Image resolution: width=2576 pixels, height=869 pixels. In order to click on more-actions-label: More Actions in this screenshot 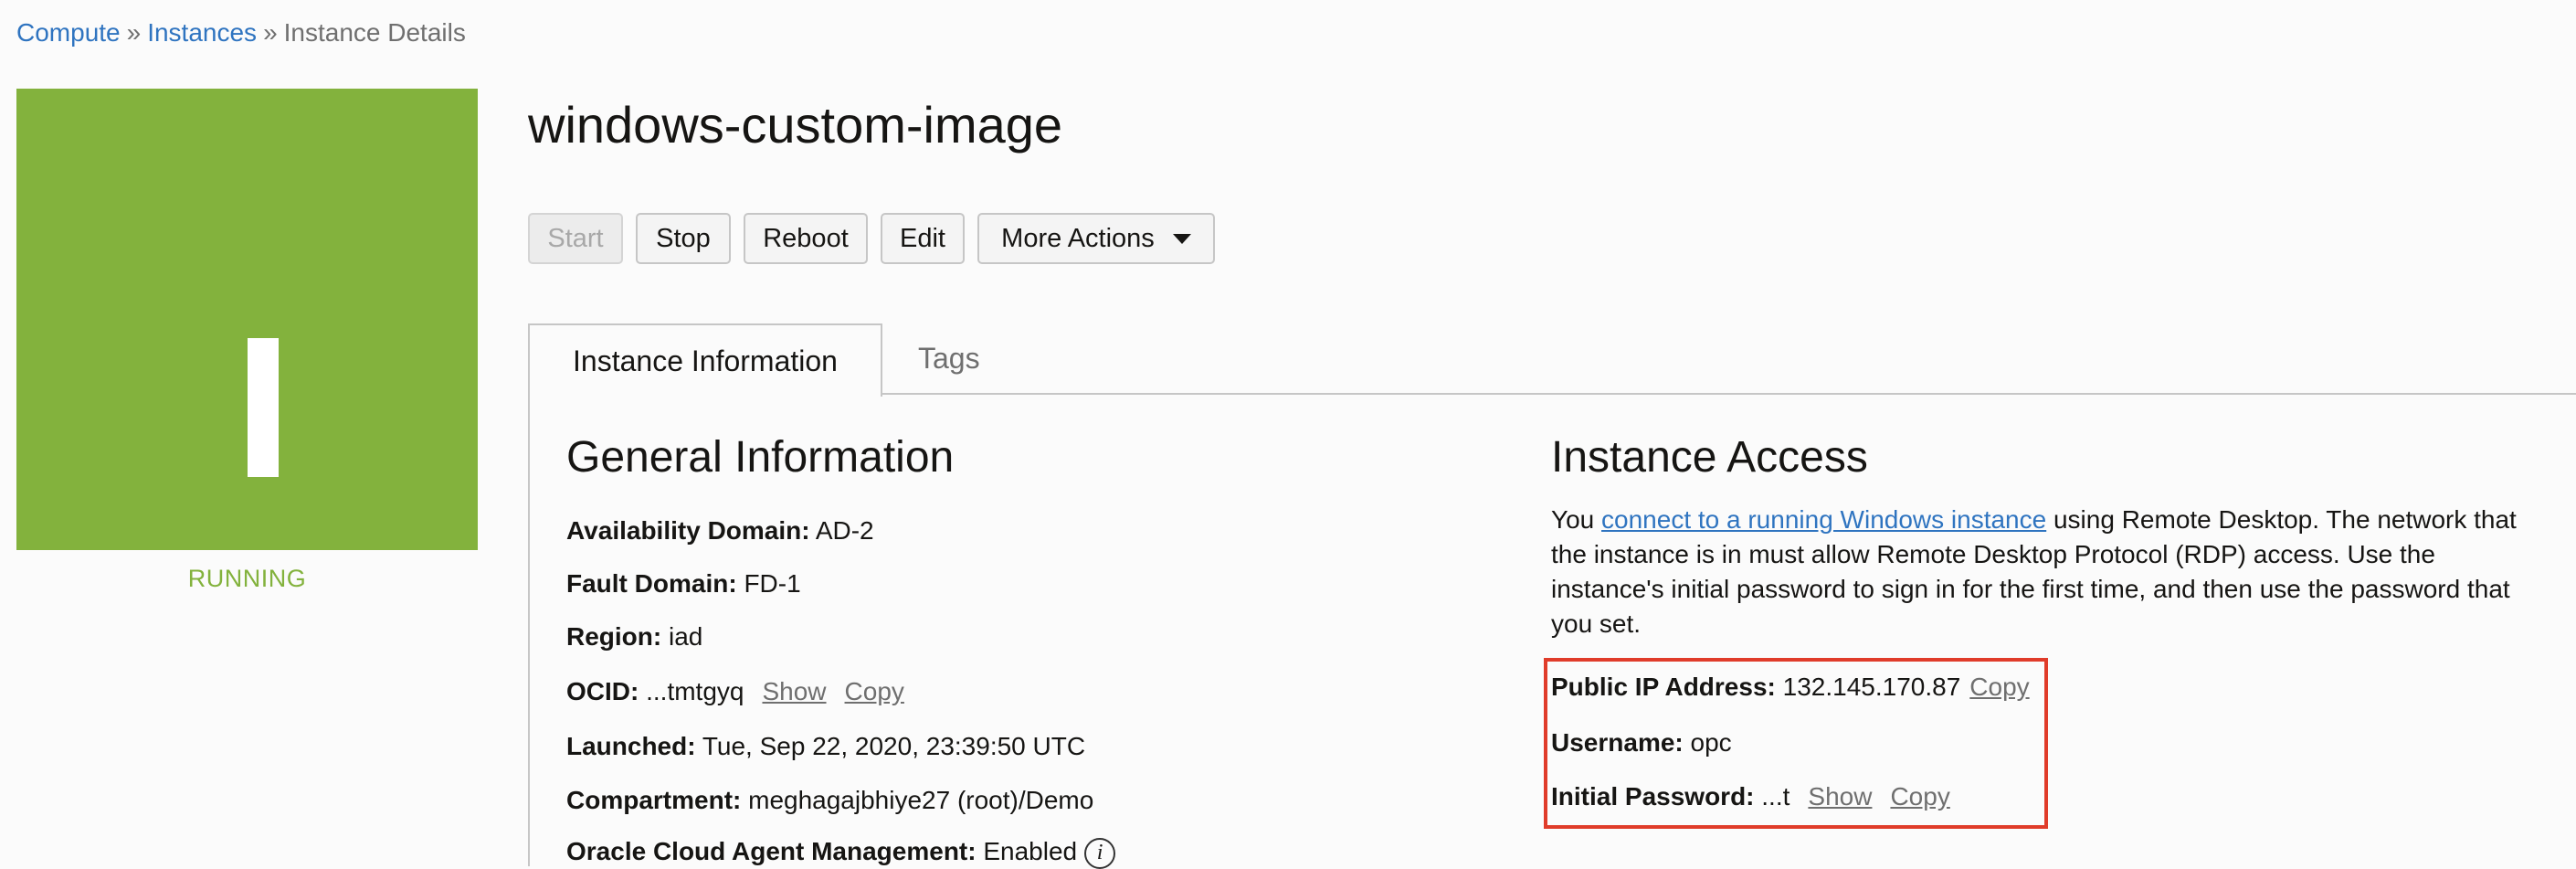, I will do `click(1078, 238)`.